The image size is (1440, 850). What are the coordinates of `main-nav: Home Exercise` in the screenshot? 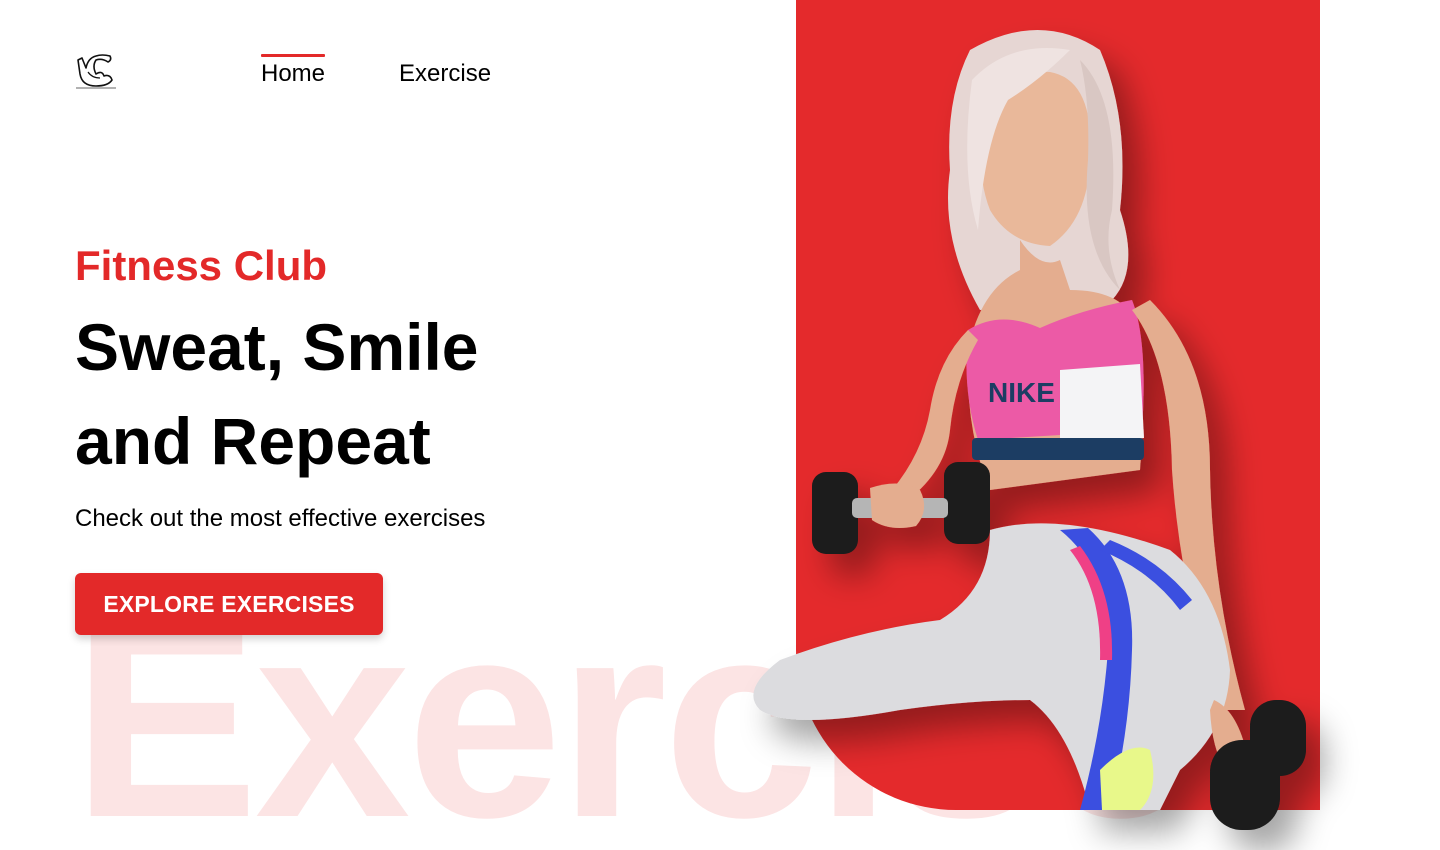 It's located at (376, 73).